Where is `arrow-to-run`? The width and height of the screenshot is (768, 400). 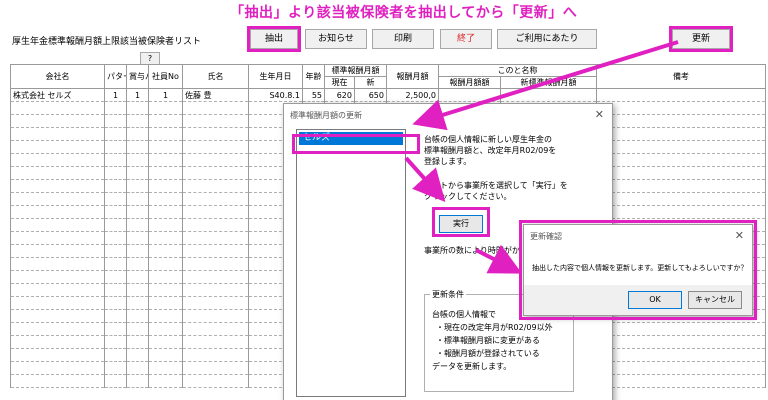 arrow-to-run is located at coordinates (425, 179).